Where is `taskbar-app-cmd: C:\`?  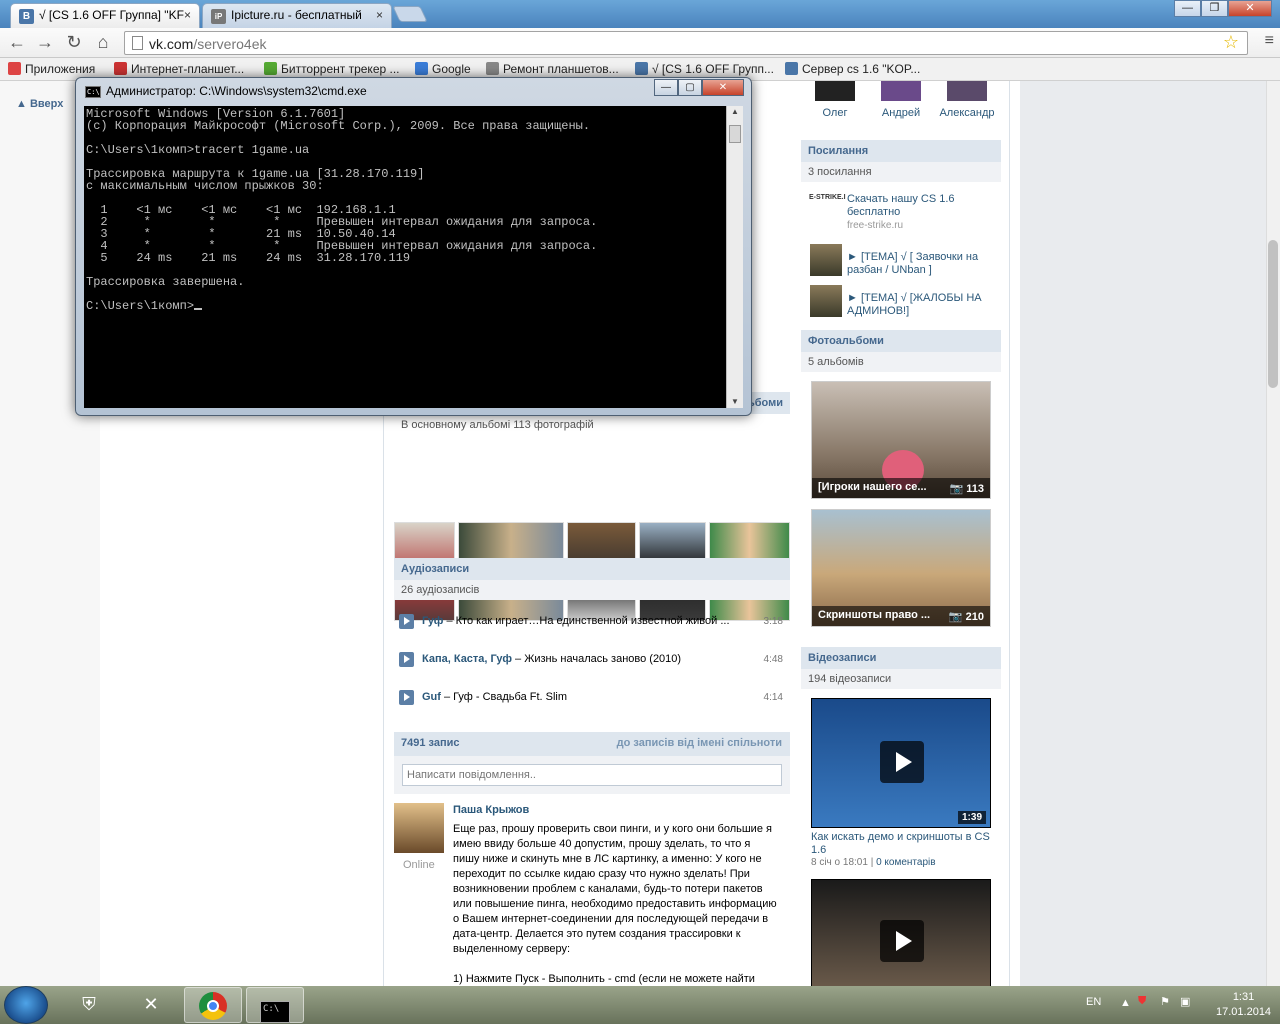 taskbar-app-cmd: C:\ is located at coordinates (275, 1005).